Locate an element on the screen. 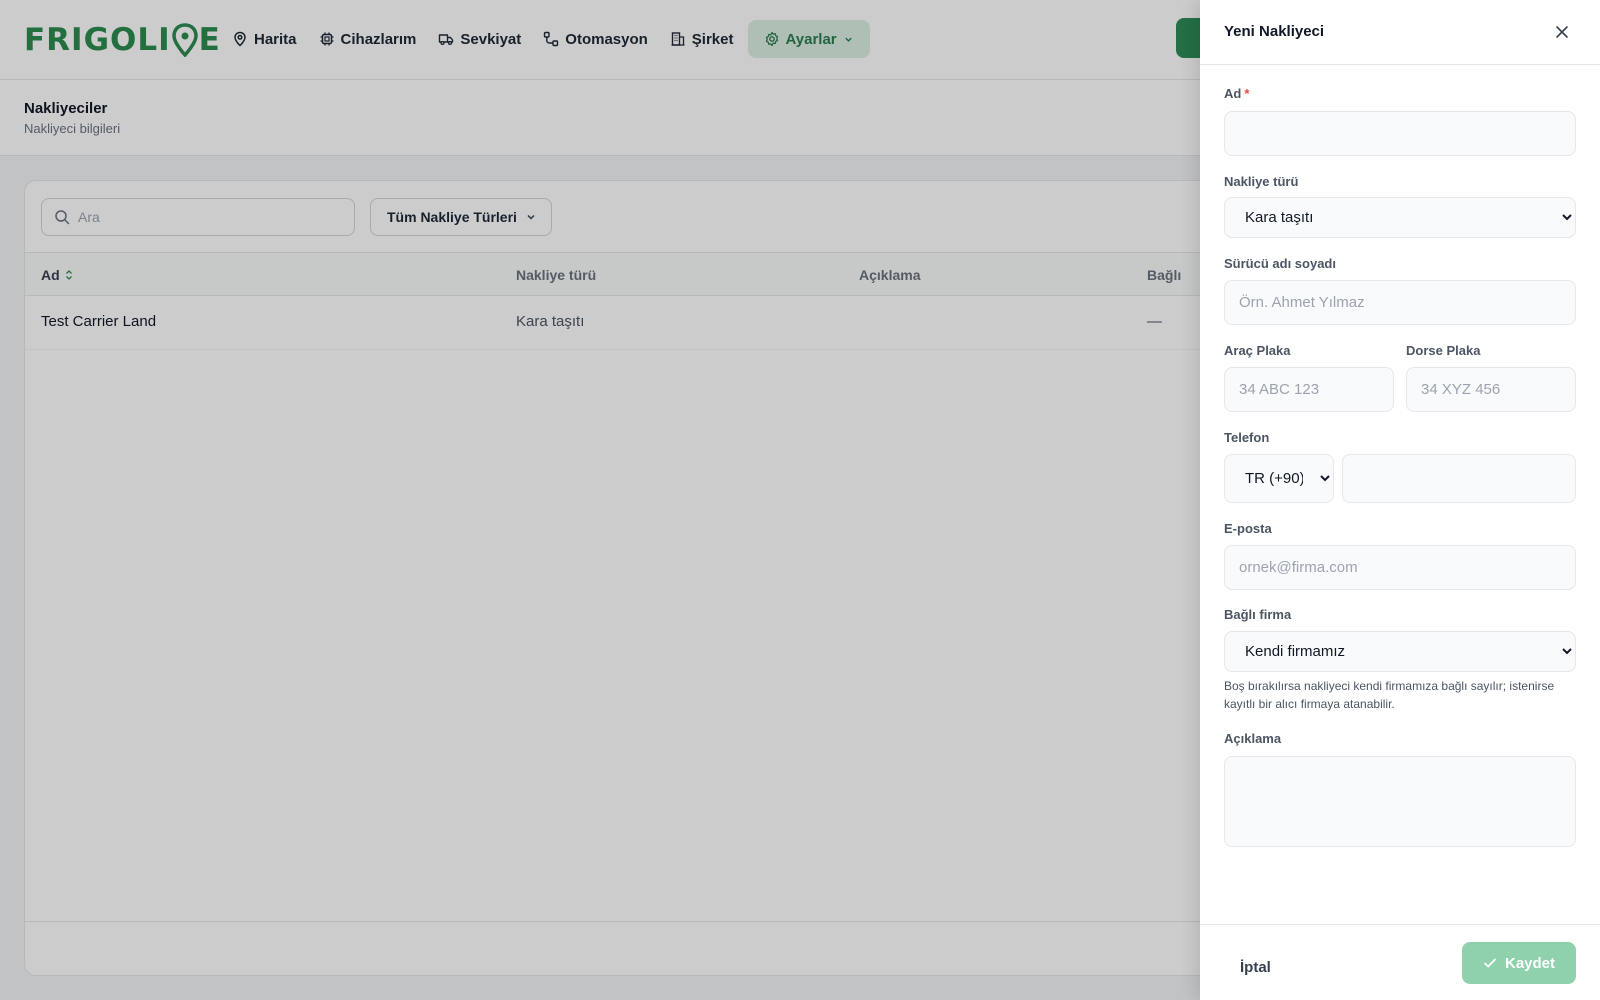 The image size is (1600, 1000). trailer-plate-label: Dorse Plaka is located at coordinates (1443, 350).